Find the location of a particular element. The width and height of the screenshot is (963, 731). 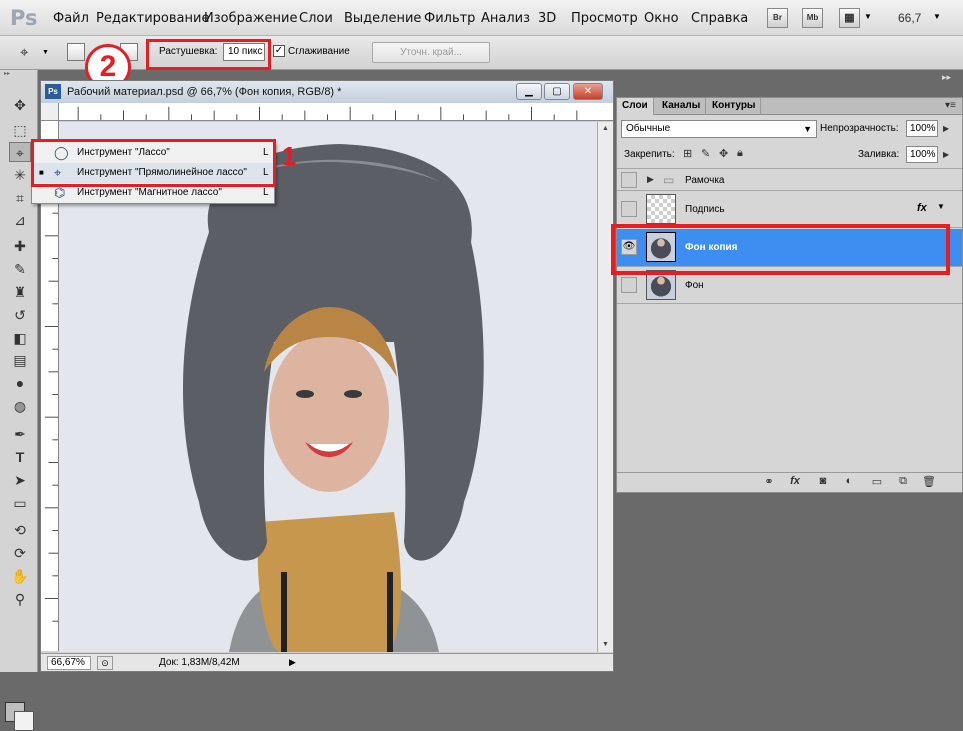

bridge-button: Br is located at coordinates (777, 18).